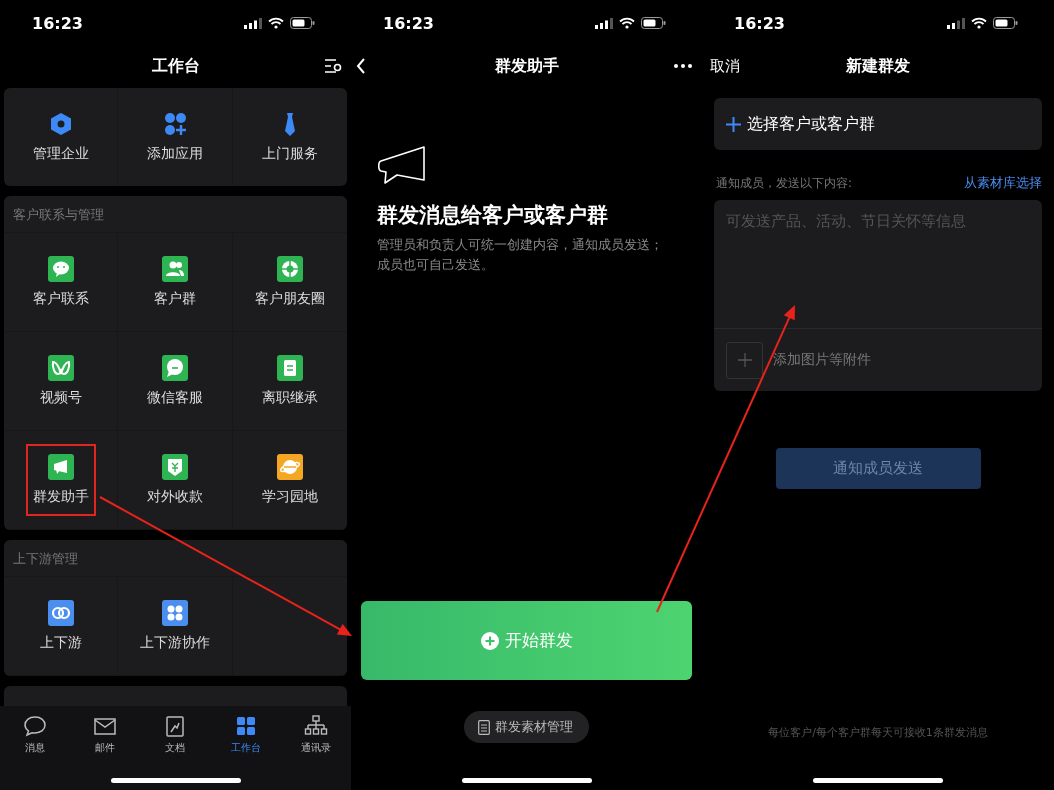 This screenshot has width=1054, height=790. Describe the element at coordinates (526, 727) in the screenshot. I see `materials-button: 群发素材管理` at that location.